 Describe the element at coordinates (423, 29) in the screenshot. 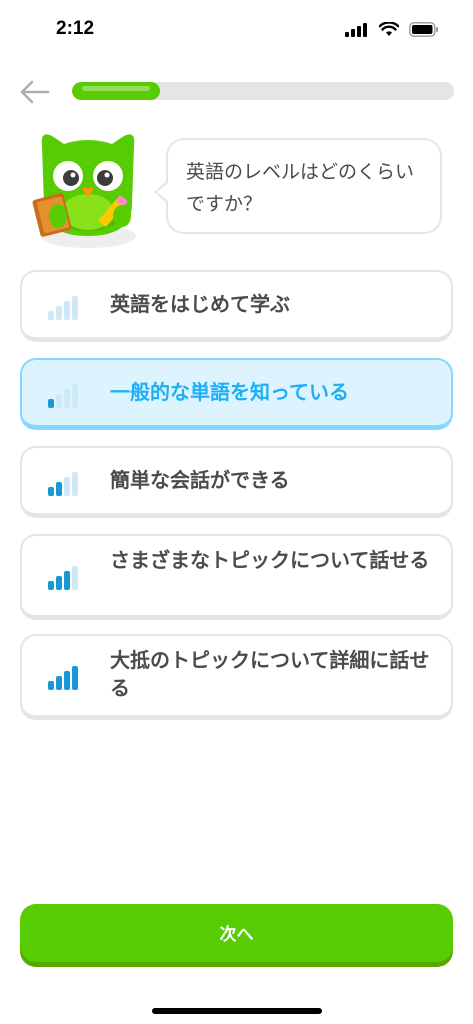

I see `battery-icon` at that location.